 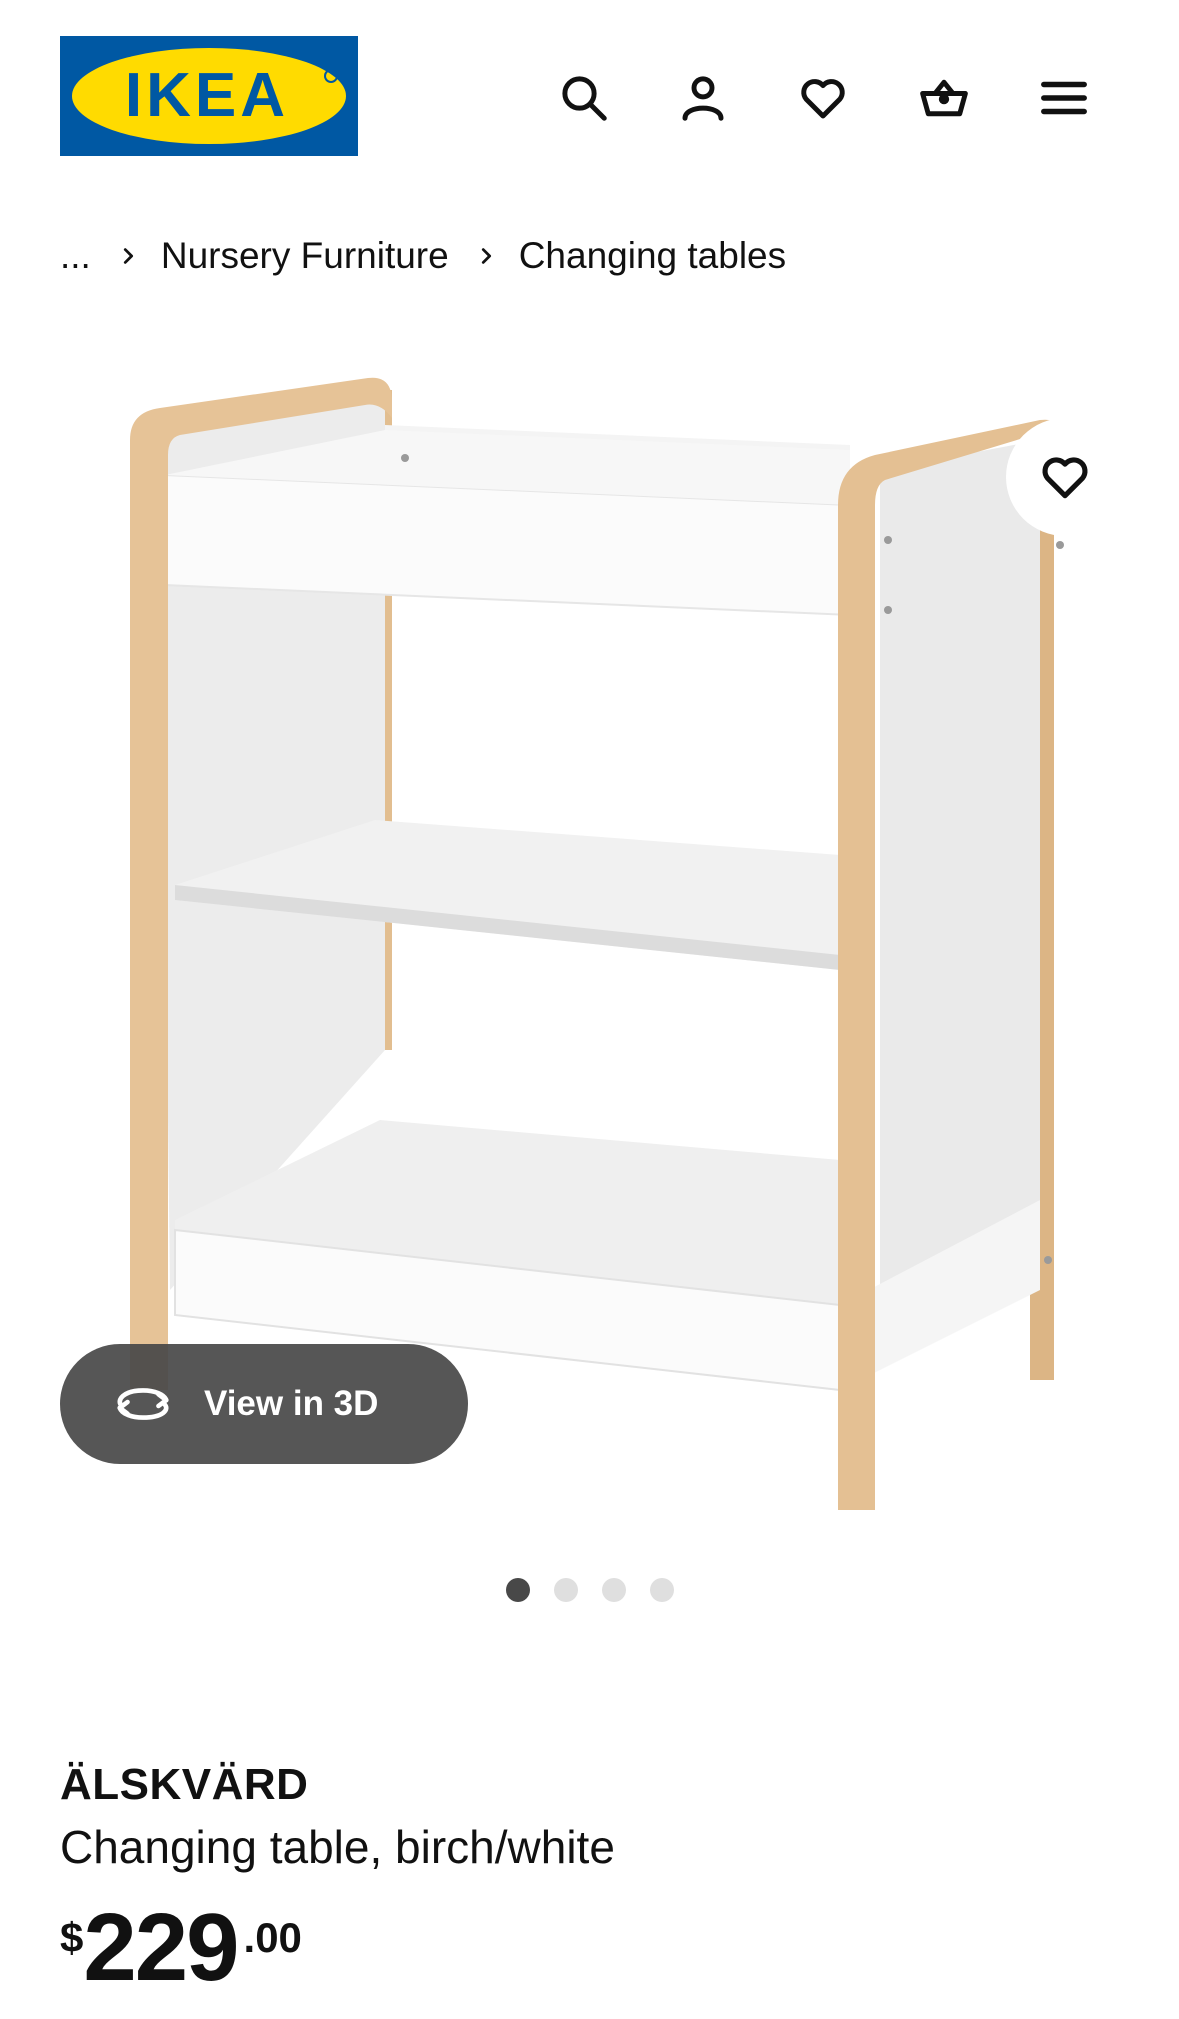 What do you see at coordinates (305, 256) in the screenshot?
I see `breadcrumb-nursery-furniture: Nursery Furniture` at bounding box center [305, 256].